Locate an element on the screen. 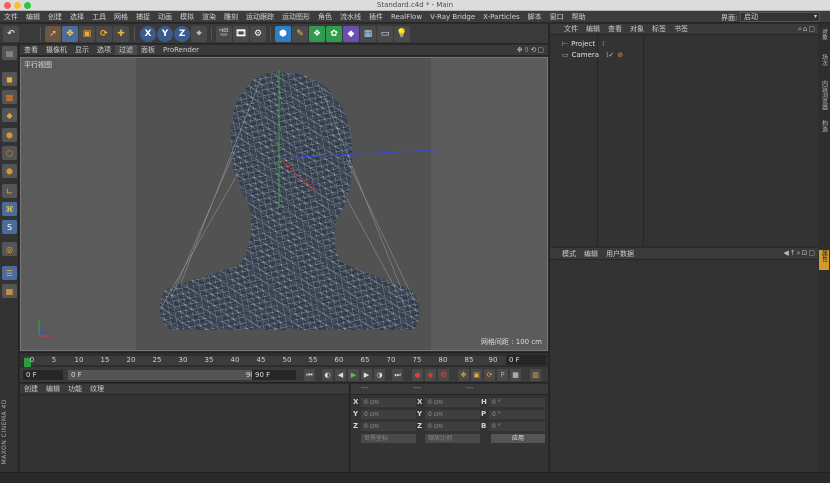  edges-mode-button: ⬡ is located at coordinates (9, 153).